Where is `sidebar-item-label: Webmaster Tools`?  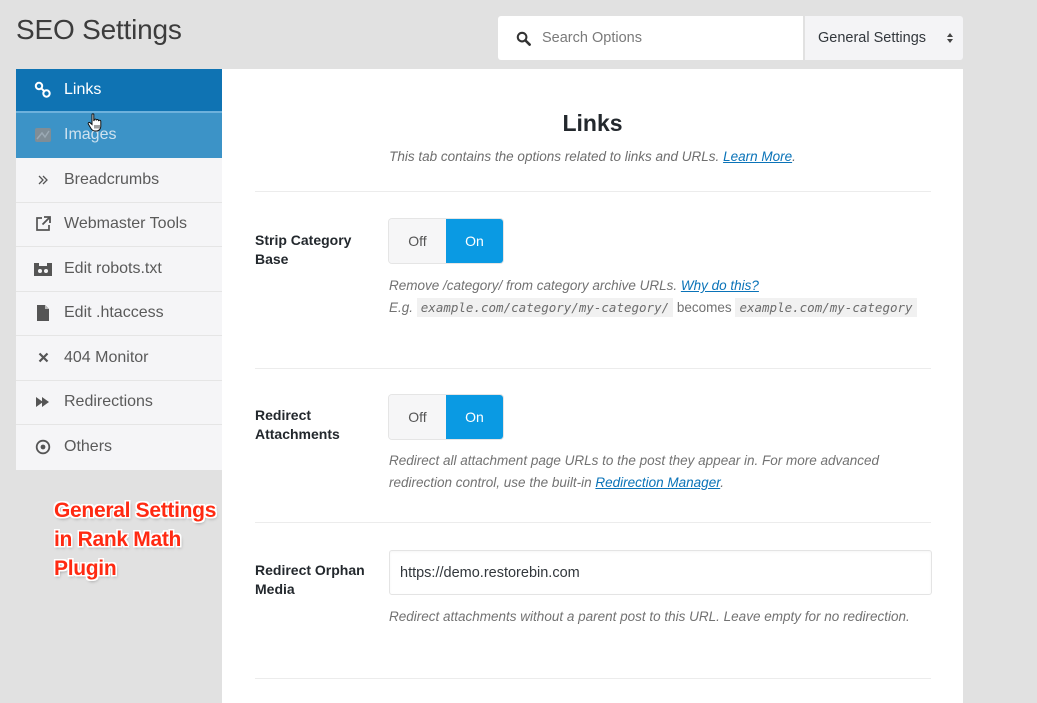 sidebar-item-label: Webmaster Tools is located at coordinates (126, 224).